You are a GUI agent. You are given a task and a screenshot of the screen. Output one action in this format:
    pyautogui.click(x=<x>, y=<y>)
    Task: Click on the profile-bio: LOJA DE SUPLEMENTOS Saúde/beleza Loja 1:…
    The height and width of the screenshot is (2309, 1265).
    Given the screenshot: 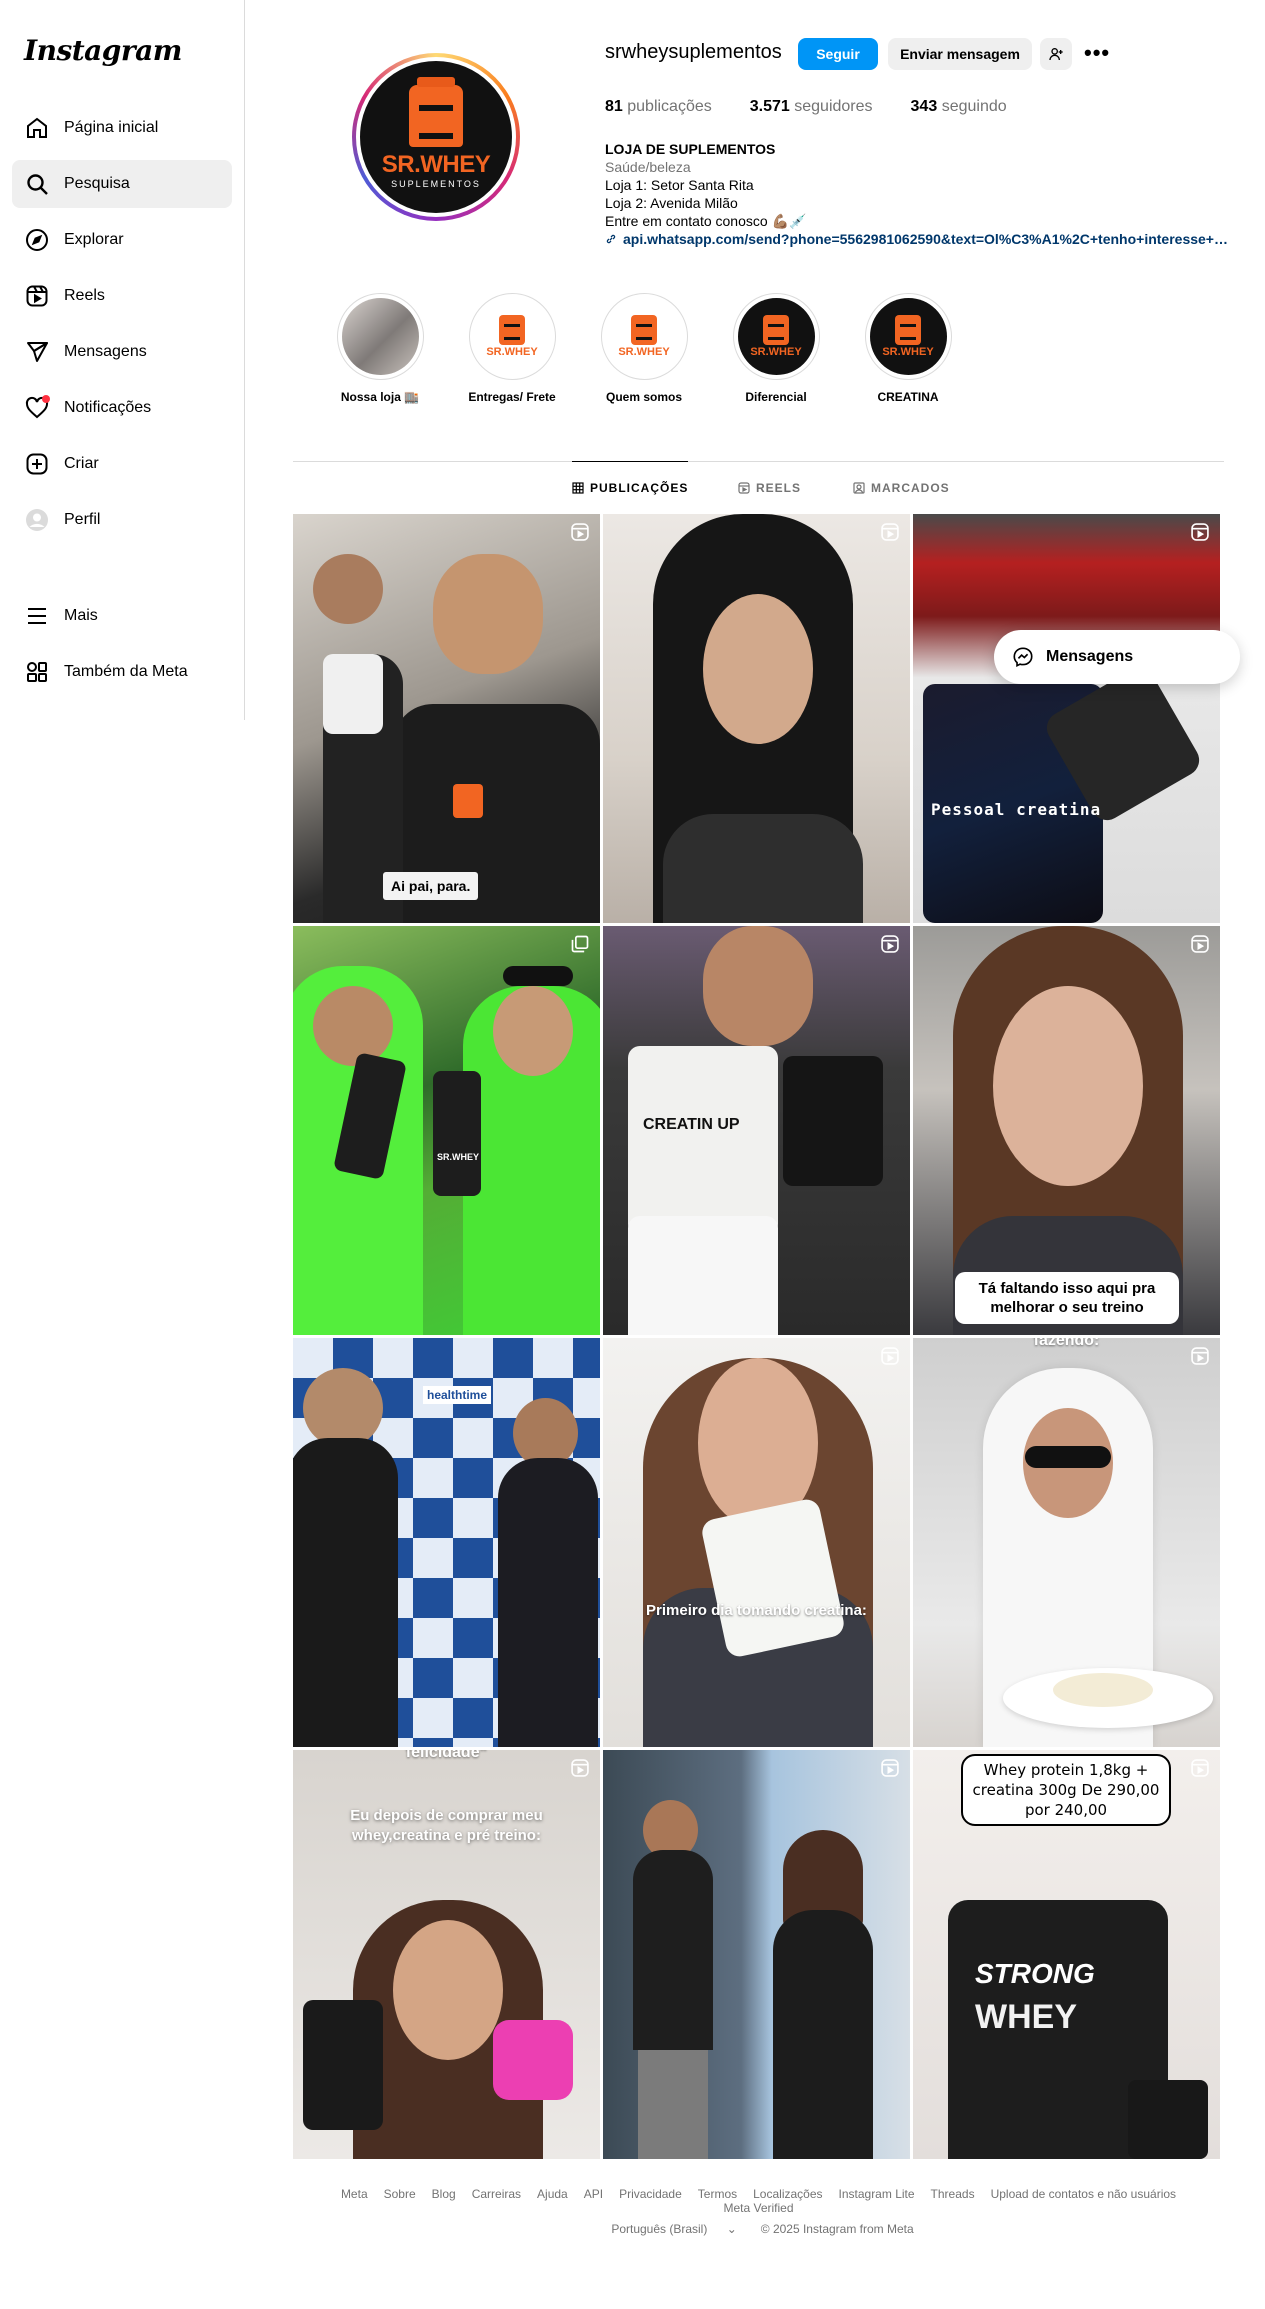 What is the action you would take?
    pyautogui.click(x=920, y=194)
    